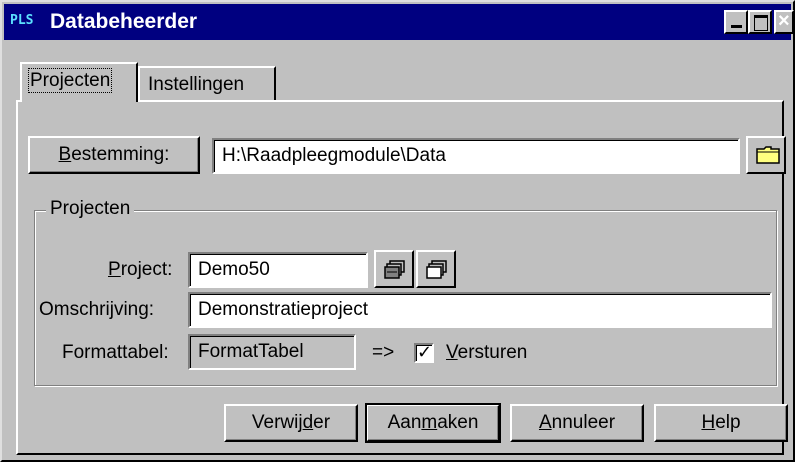 This screenshot has width=795, height=462. I want to click on maximize-button, so click(760, 22).